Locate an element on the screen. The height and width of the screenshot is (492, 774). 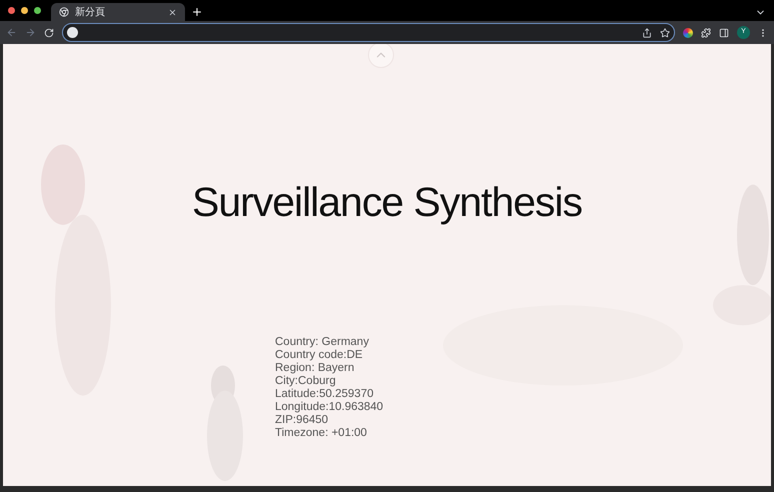
color-wheel-icon is located at coordinates (688, 33).